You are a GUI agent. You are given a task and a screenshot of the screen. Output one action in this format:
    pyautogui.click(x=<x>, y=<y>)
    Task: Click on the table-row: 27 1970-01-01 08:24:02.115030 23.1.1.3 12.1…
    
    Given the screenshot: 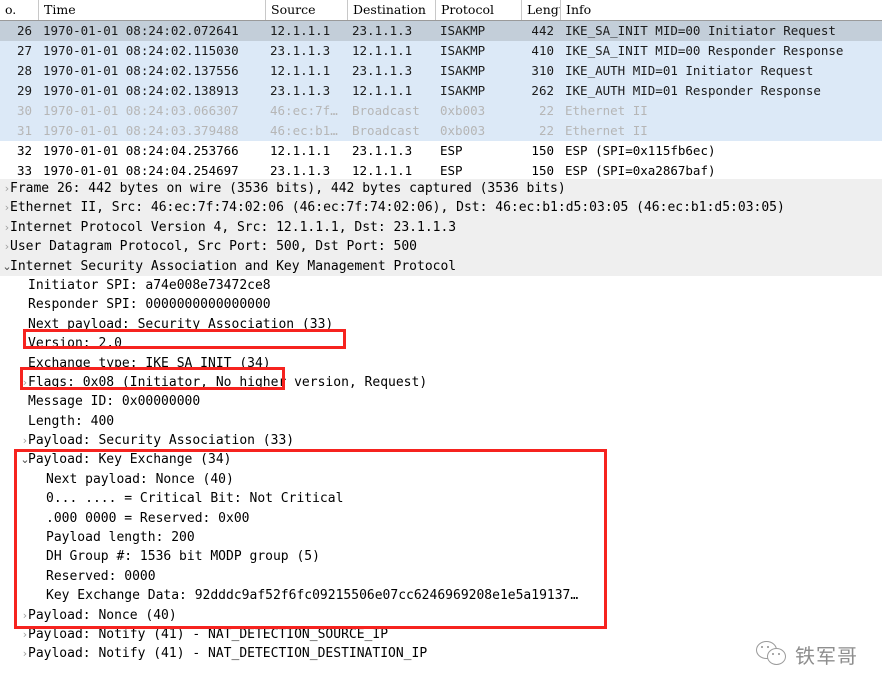 What is the action you would take?
    pyautogui.click(x=441, y=51)
    